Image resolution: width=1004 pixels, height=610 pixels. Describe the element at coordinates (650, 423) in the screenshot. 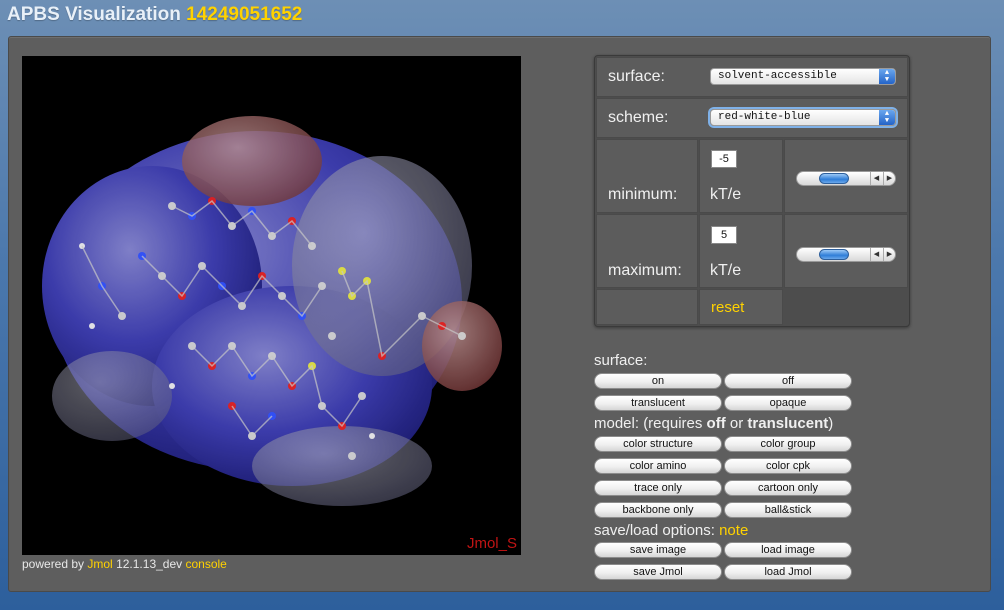

I see `model-label-prefix: model: (requires` at that location.